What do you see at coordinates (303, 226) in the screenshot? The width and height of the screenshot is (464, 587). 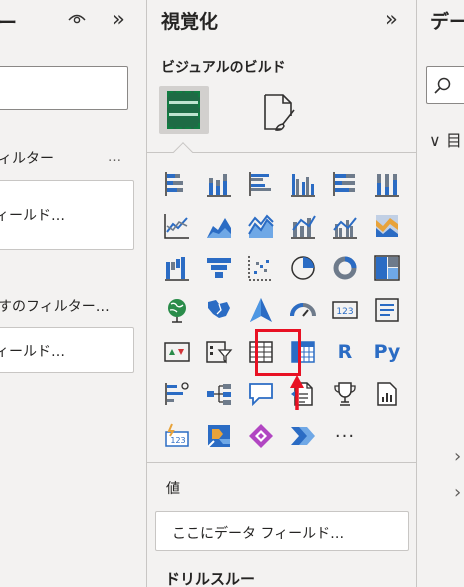 I see `line-stacked-column-icon` at bounding box center [303, 226].